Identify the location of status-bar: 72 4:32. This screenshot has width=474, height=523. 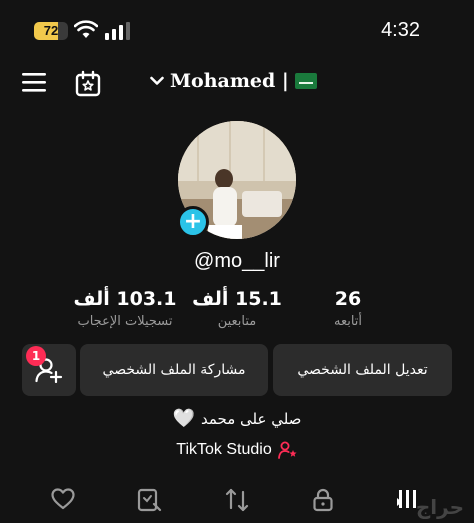
(237, 31).